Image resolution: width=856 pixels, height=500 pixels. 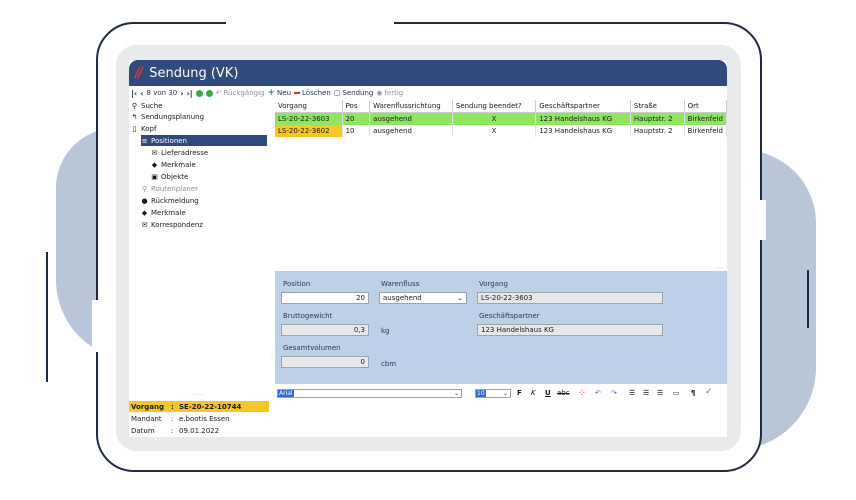 I want to click on strikethrough-button: abc, so click(x=563, y=393).